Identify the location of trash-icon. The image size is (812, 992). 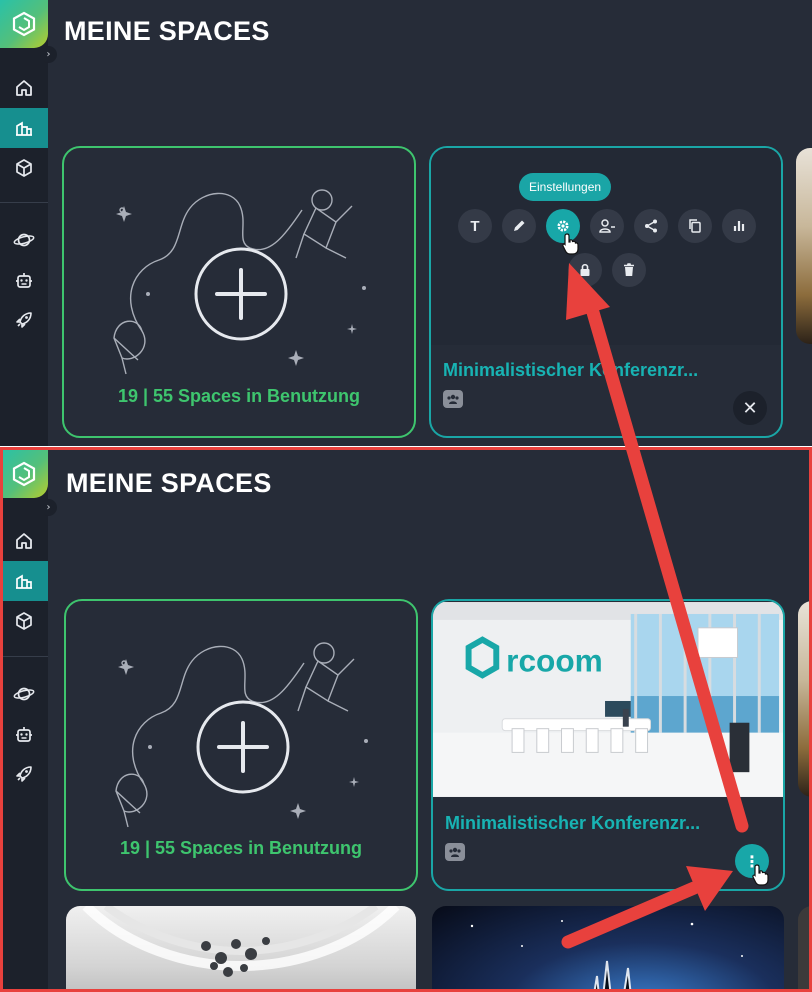
(629, 269).